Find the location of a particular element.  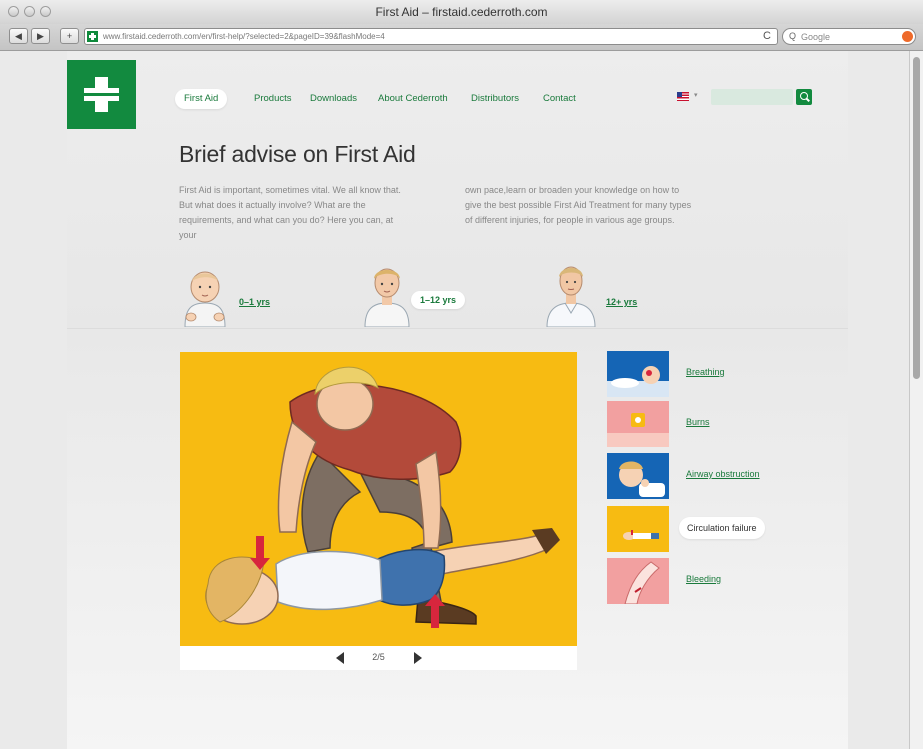

age-group-child: 1–12 yrs is located at coordinates (424, 295).